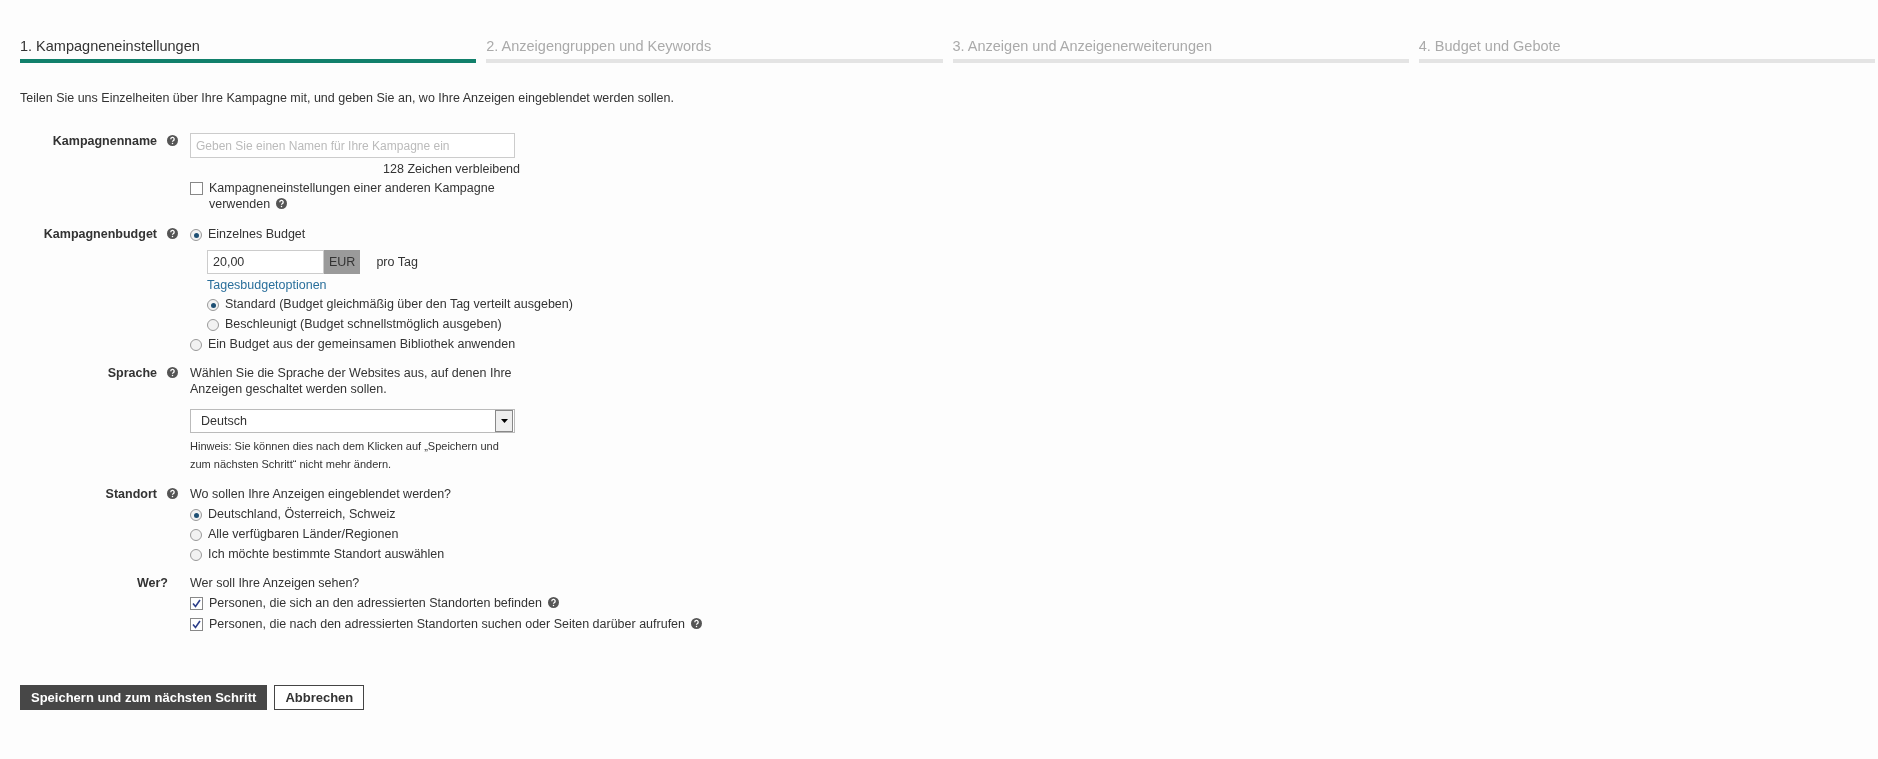  What do you see at coordinates (144, 697) in the screenshot?
I see `save-button: Speichern und zum nächsten Schritt` at bounding box center [144, 697].